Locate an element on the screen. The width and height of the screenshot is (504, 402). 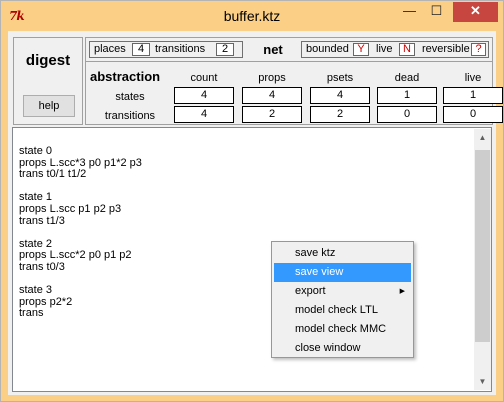
net-label: net is located at coordinates (273, 49).